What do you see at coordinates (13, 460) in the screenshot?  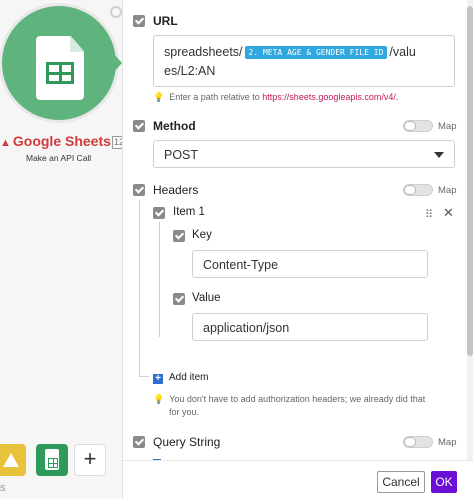 I see `google-drive-icon` at bounding box center [13, 460].